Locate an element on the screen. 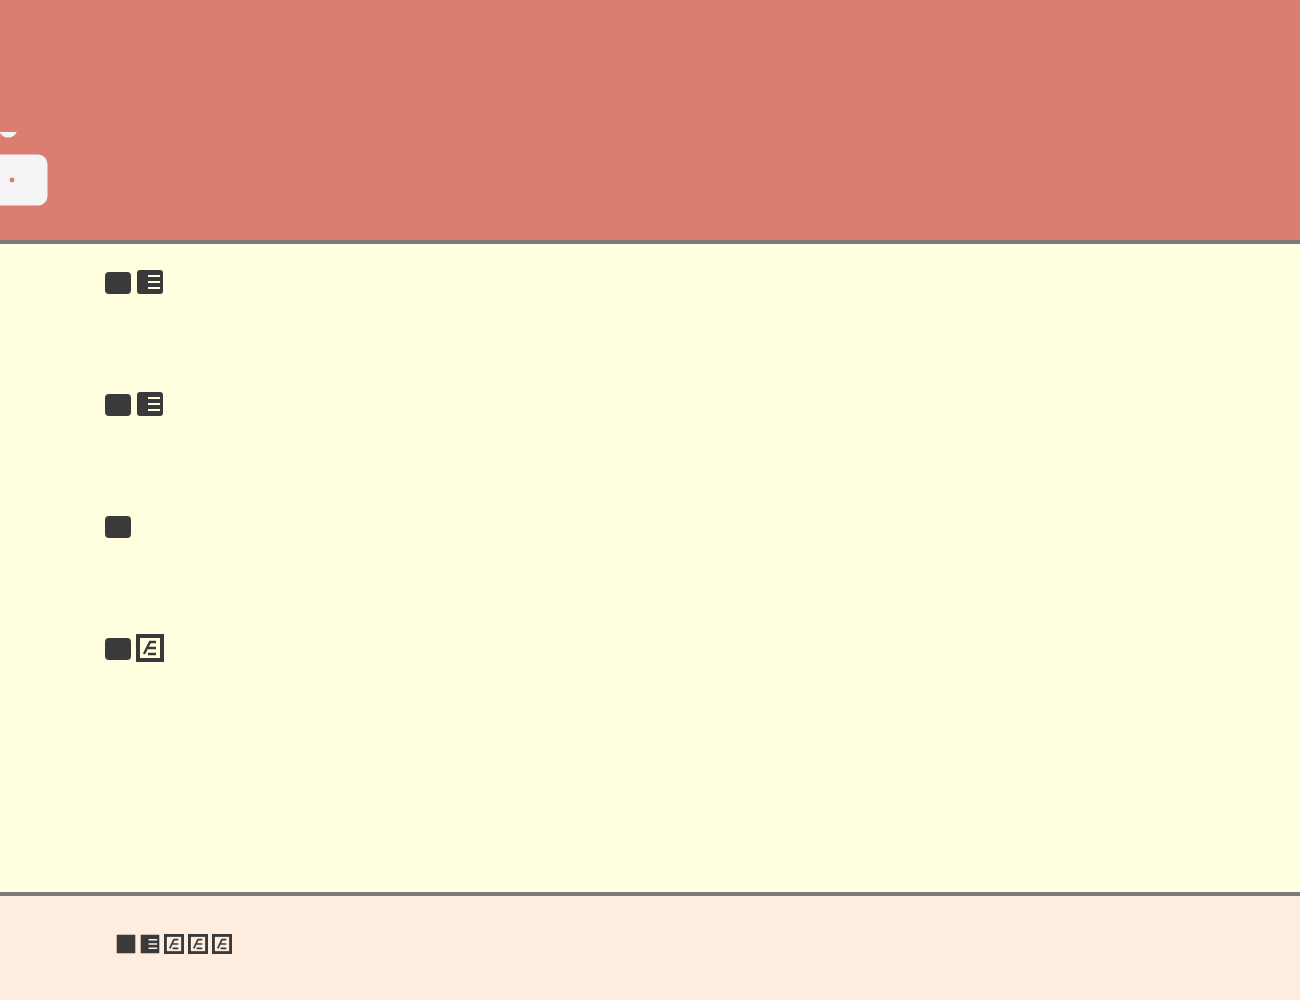 The width and height of the screenshot is (1300, 1000). tag-icon is located at coordinates (24, 172).